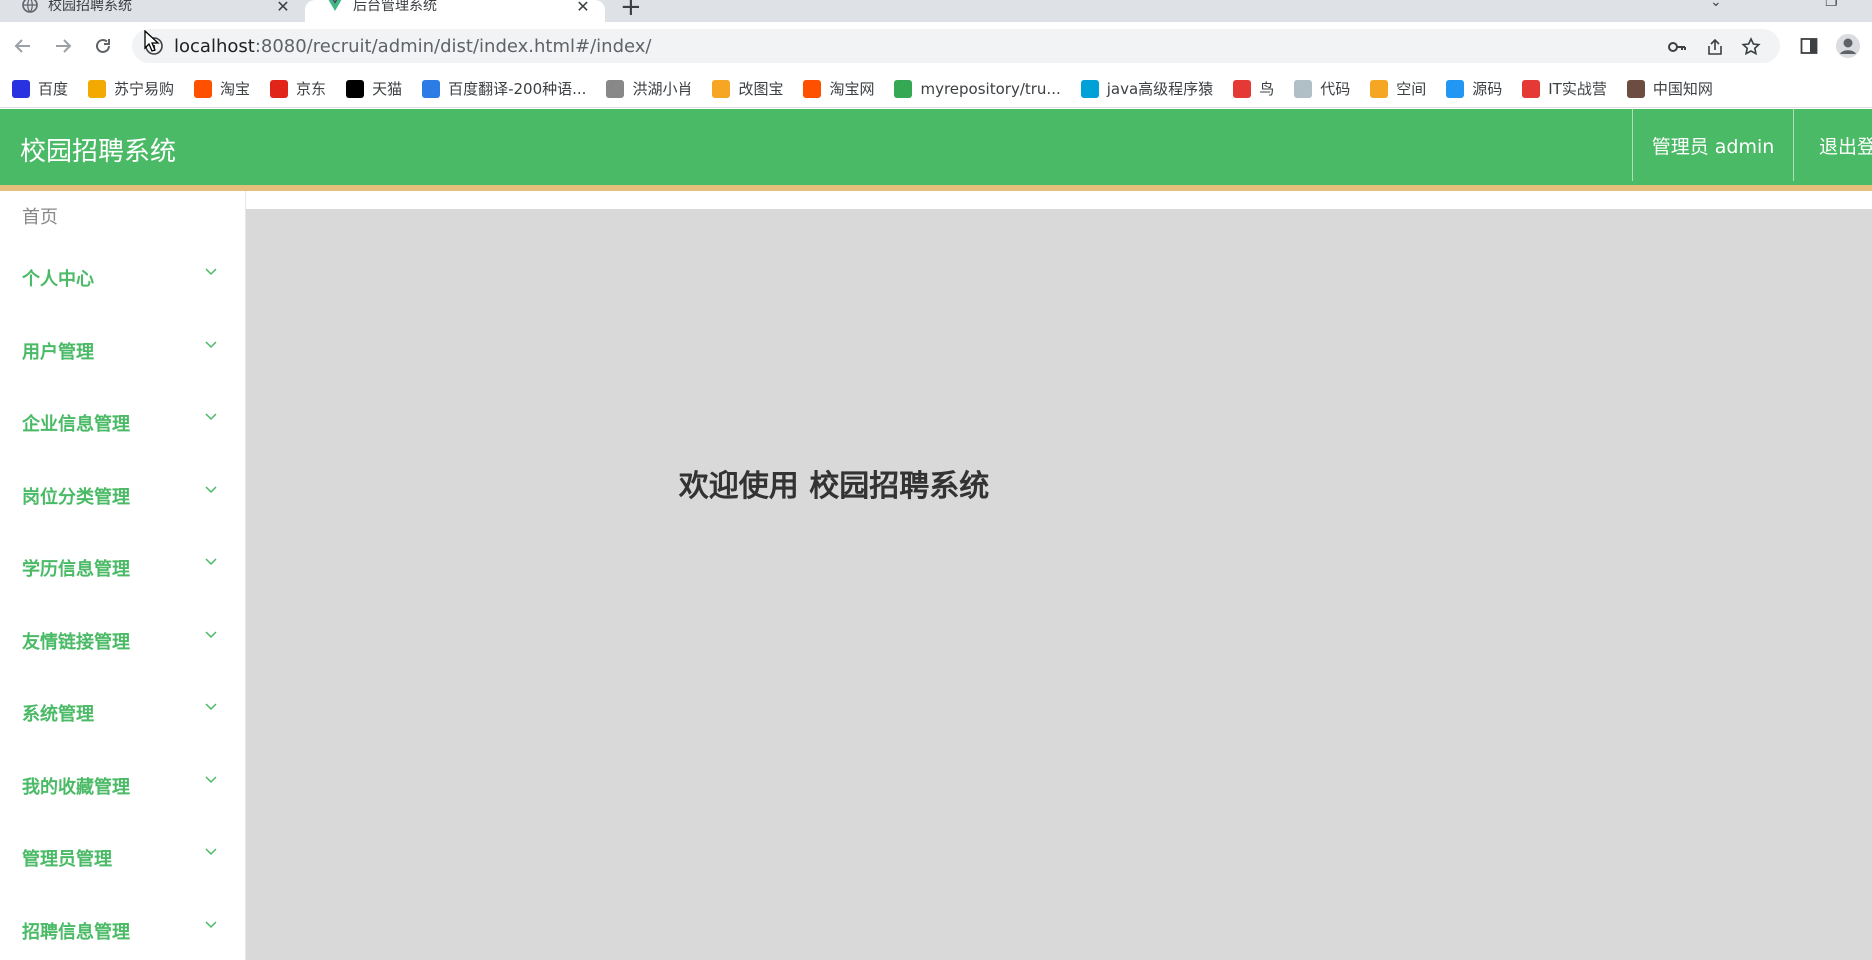  What do you see at coordinates (1845, 146) in the screenshot?
I see `logout-label: 退出登录` at bounding box center [1845, 146].